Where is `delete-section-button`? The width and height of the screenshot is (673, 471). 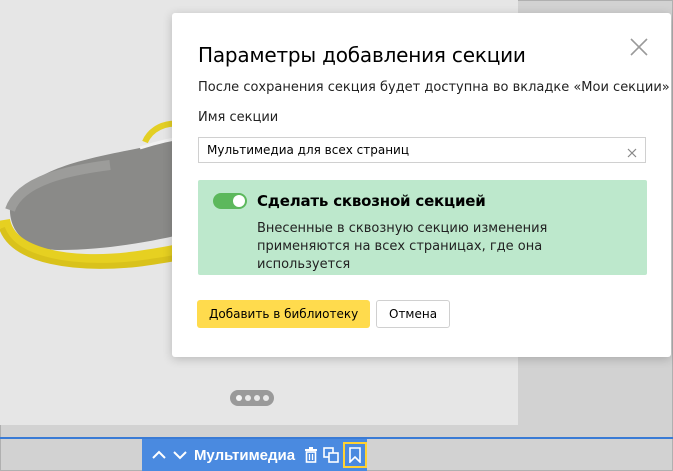
delete-section-button is located at coordinates (311, 455).